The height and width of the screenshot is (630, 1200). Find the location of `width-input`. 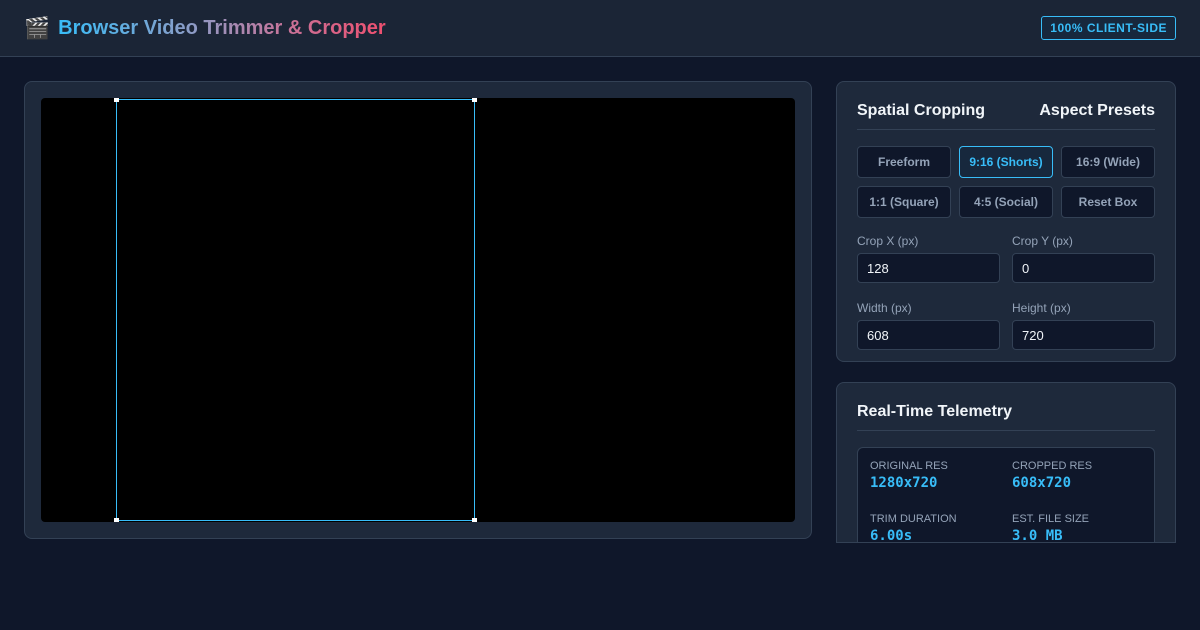

width-input is located at coordinates (928, 335).